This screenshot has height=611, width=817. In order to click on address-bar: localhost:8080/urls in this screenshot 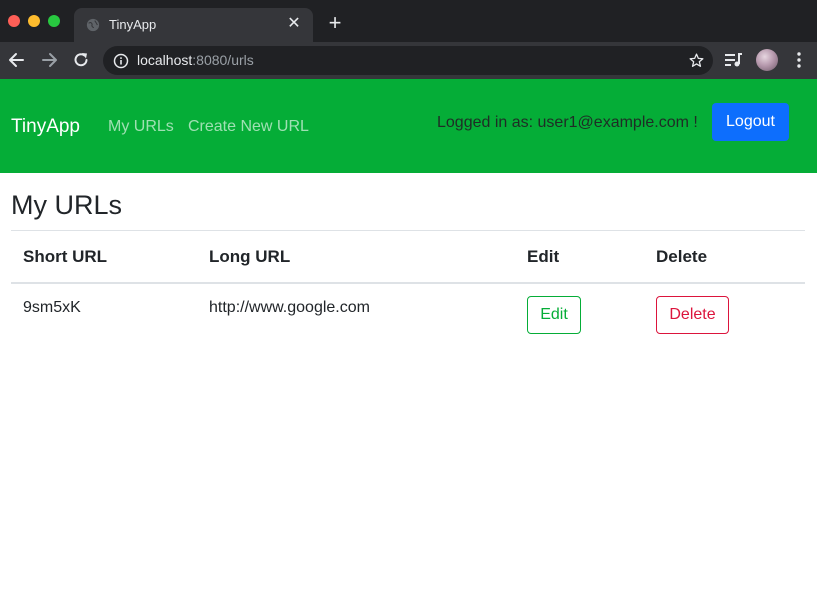, I will do `click(408, 60)`.